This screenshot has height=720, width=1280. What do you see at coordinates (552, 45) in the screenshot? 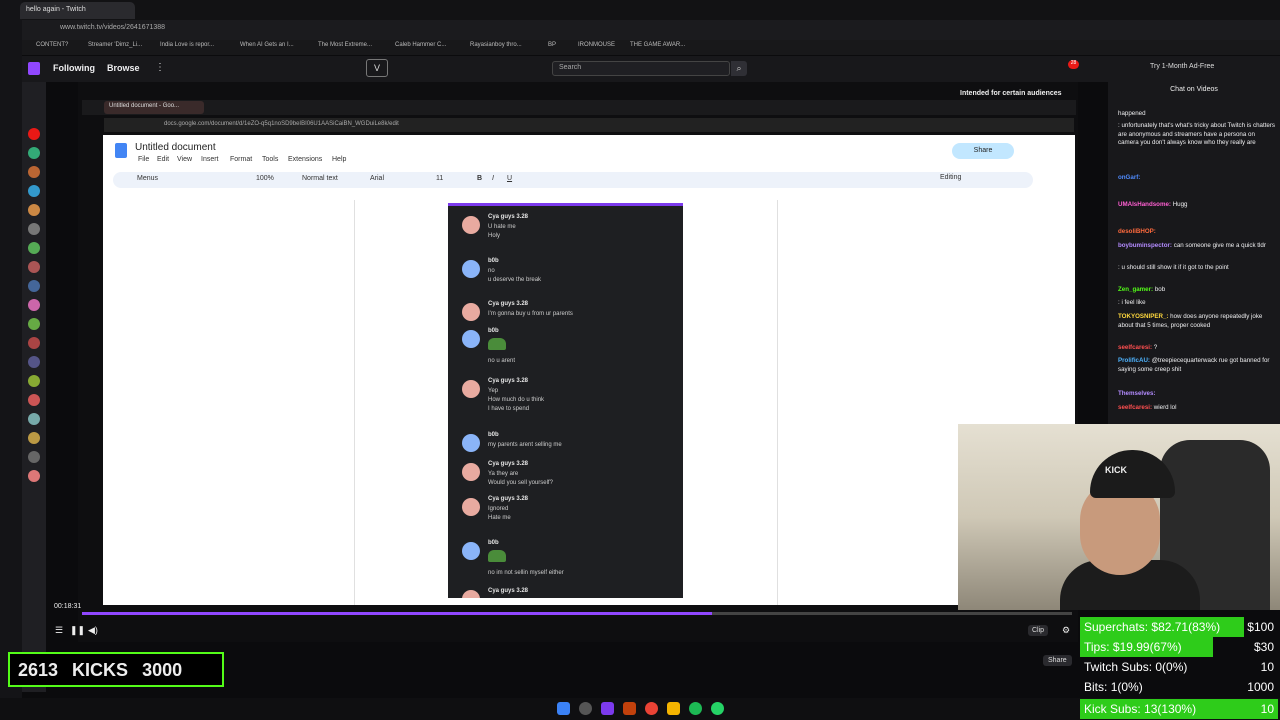
I see `bookmark-item: BP` at bounding box center [552, 45].